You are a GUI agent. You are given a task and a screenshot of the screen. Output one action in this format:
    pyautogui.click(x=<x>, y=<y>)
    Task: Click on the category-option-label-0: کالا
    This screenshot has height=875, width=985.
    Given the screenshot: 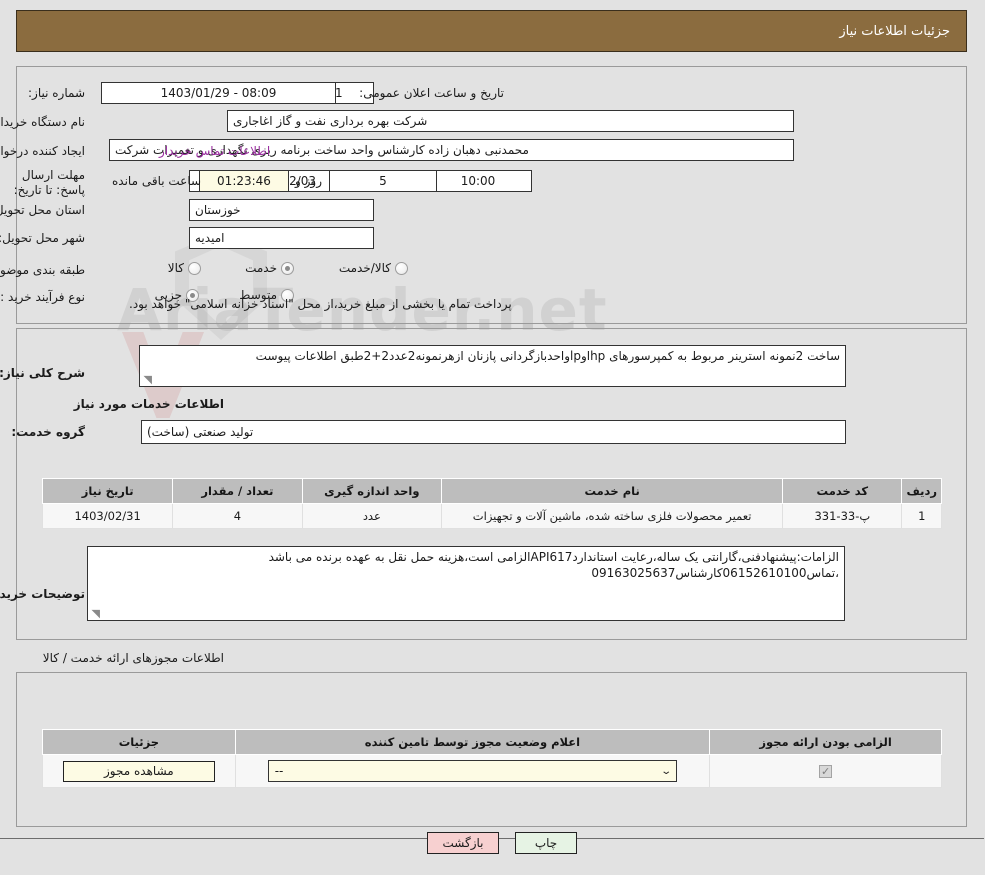 What is the action you would take?
    pyautogui.click(x=176, y=268)
    